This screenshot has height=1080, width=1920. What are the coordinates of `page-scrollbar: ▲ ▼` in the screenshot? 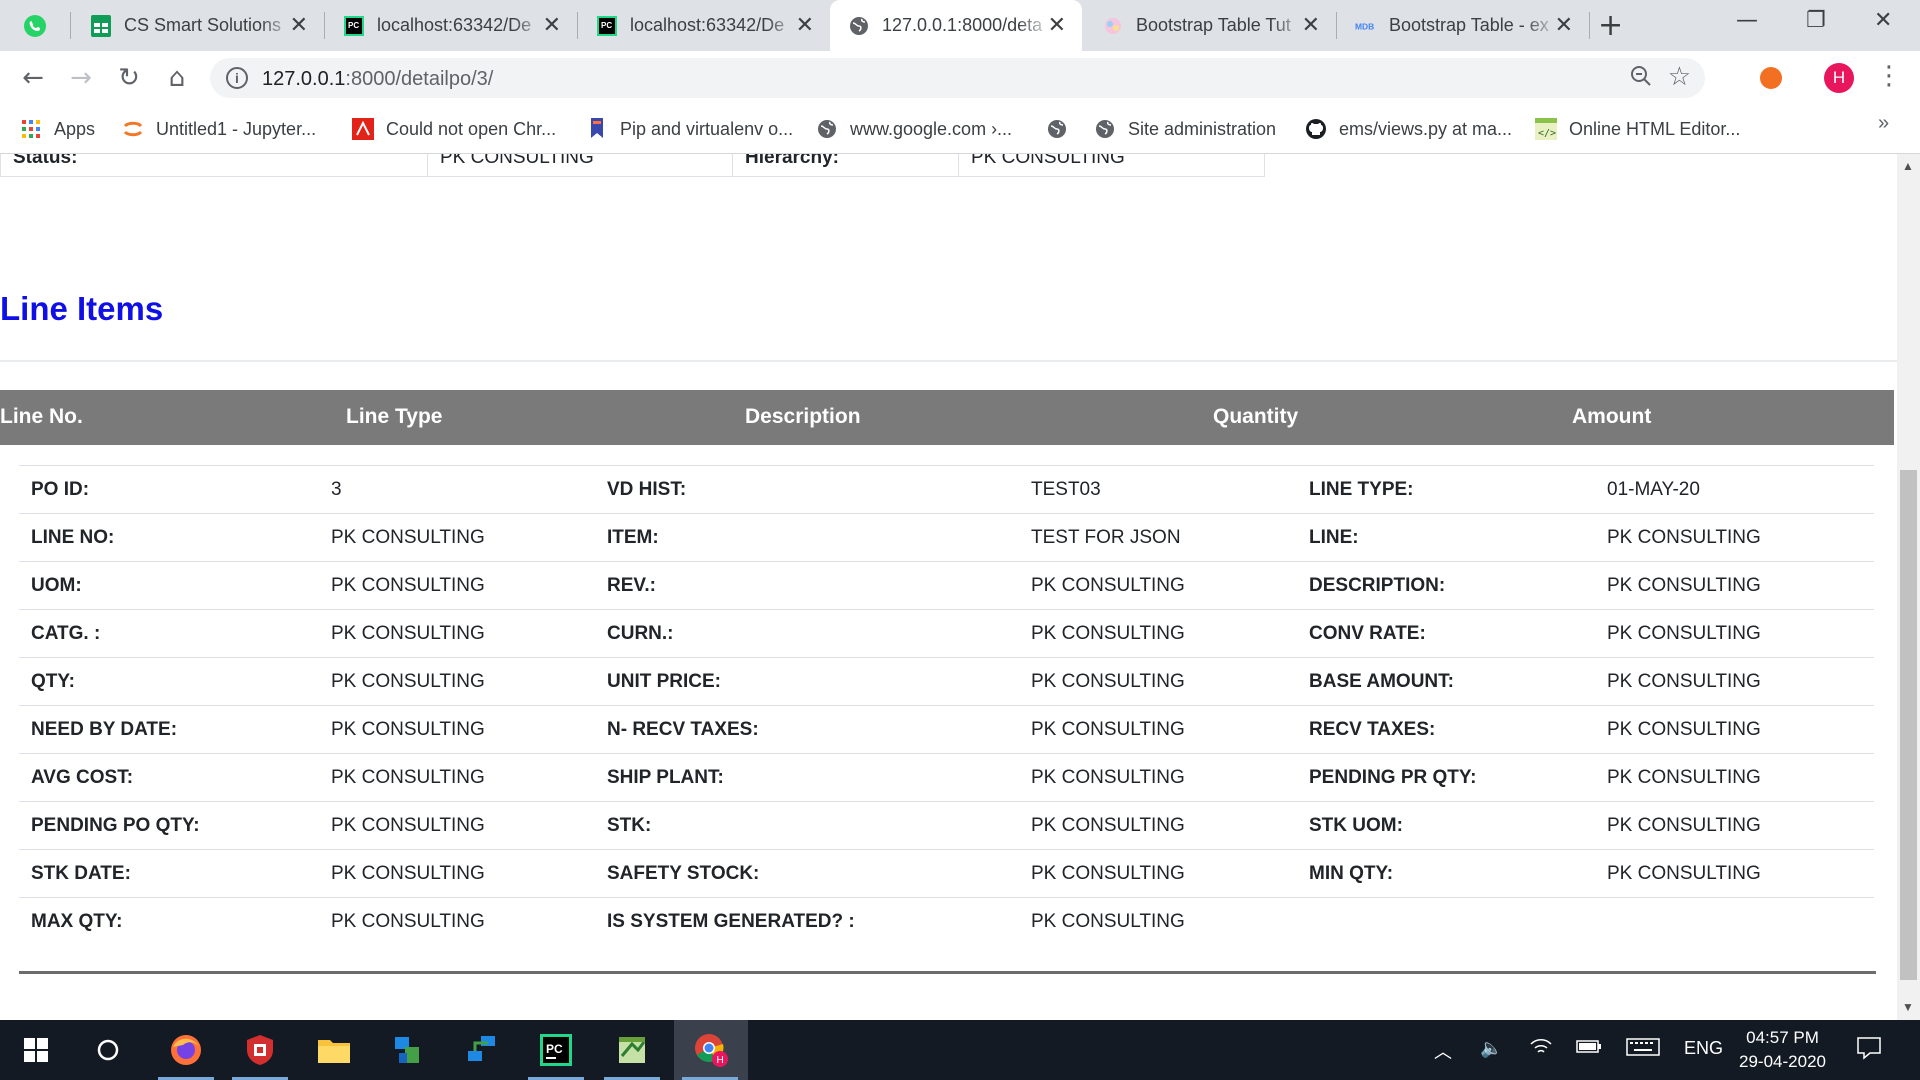 It's located at (1908, 587).